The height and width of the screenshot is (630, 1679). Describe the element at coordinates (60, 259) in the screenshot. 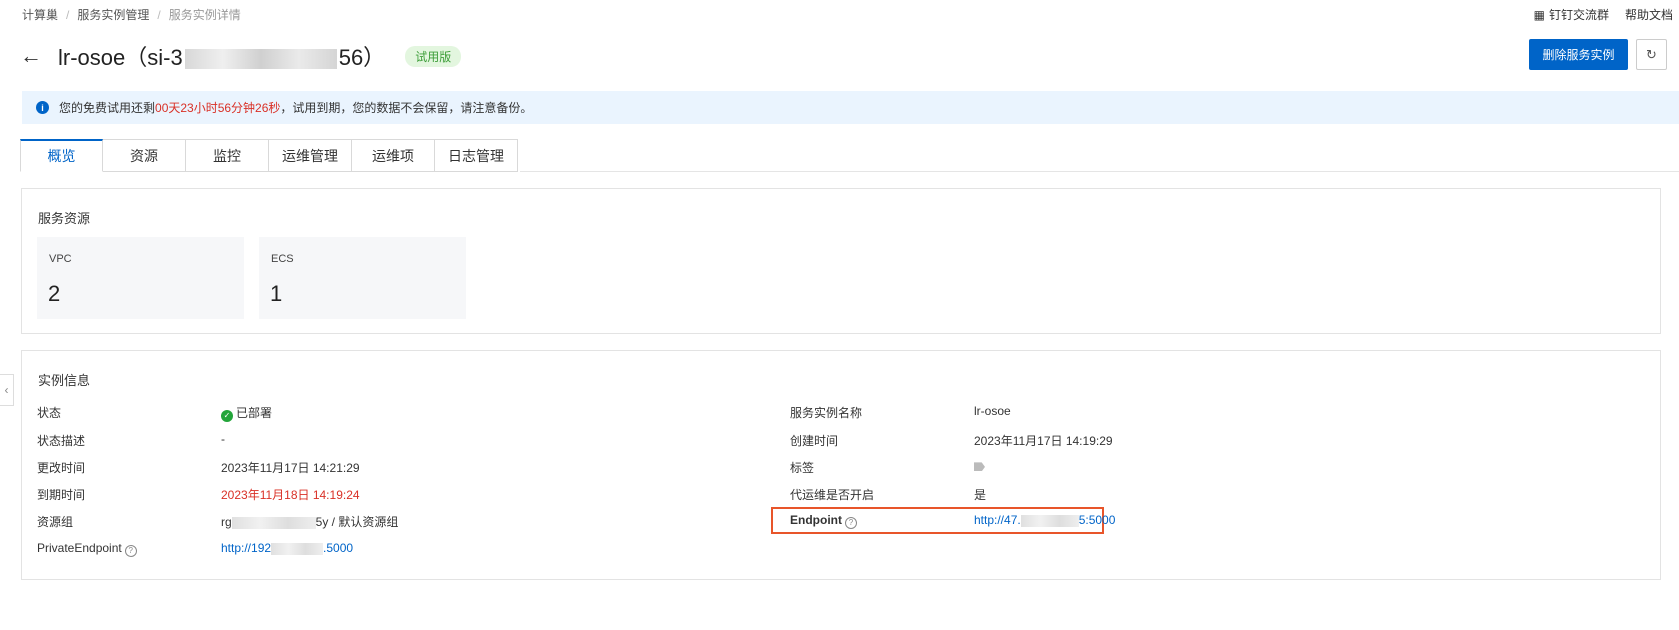

I see `stat-label: VPC` at that location.